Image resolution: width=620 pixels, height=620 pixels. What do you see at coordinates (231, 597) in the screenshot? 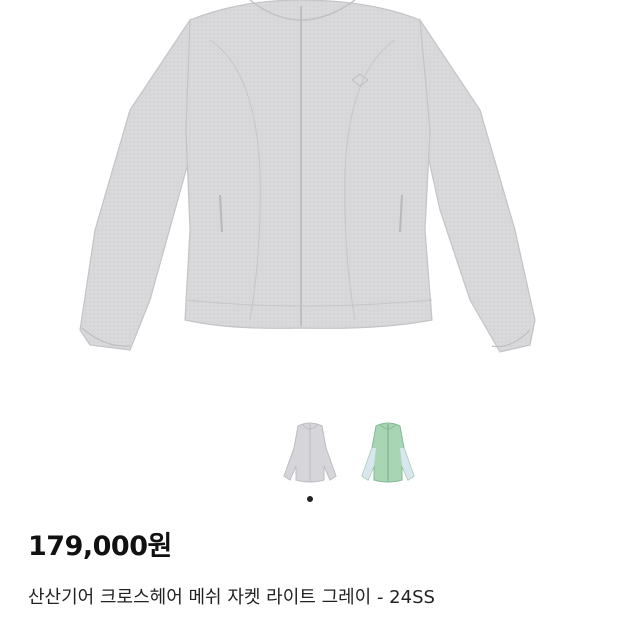
I see `product-title: 산산기어 크로스헤어 메쉬 자켓 라이트 그레이 - 24SS` at bounding box center [231, 597].